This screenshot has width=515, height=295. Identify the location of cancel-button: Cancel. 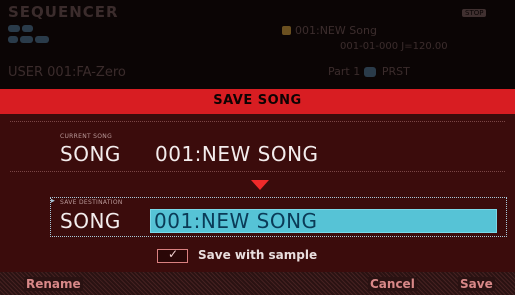
(392, 284).